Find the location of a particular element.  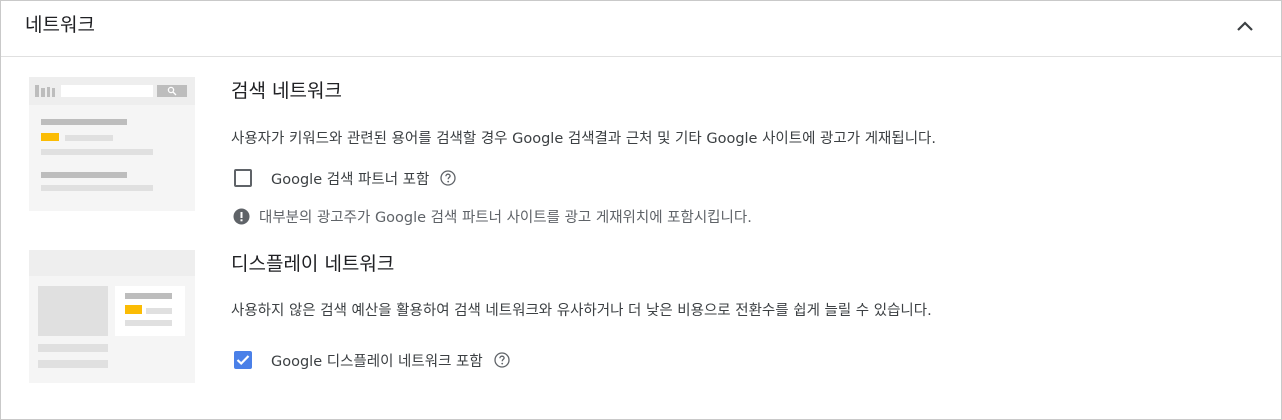

search-icon is located at coordinates (172, 91).